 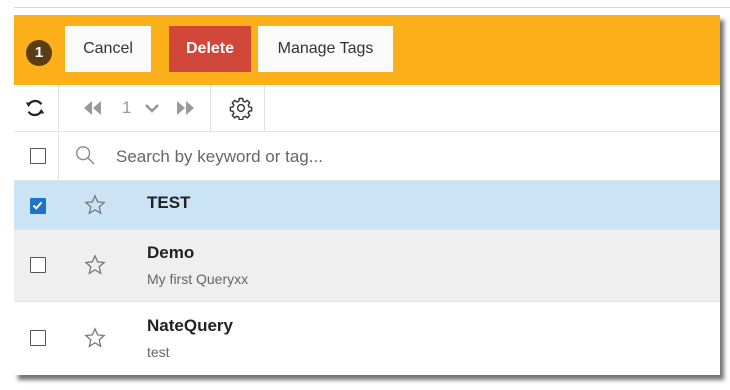 I want to click on search-row, so click(x=367, y=156).